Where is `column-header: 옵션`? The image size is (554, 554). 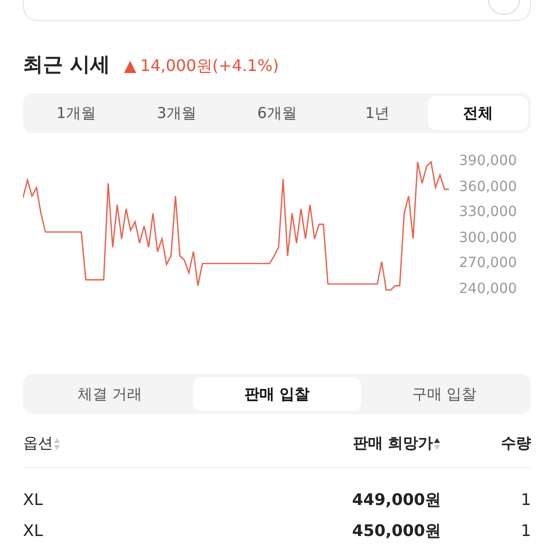
column-header: 옵션 is located at coordinates (38, 443).